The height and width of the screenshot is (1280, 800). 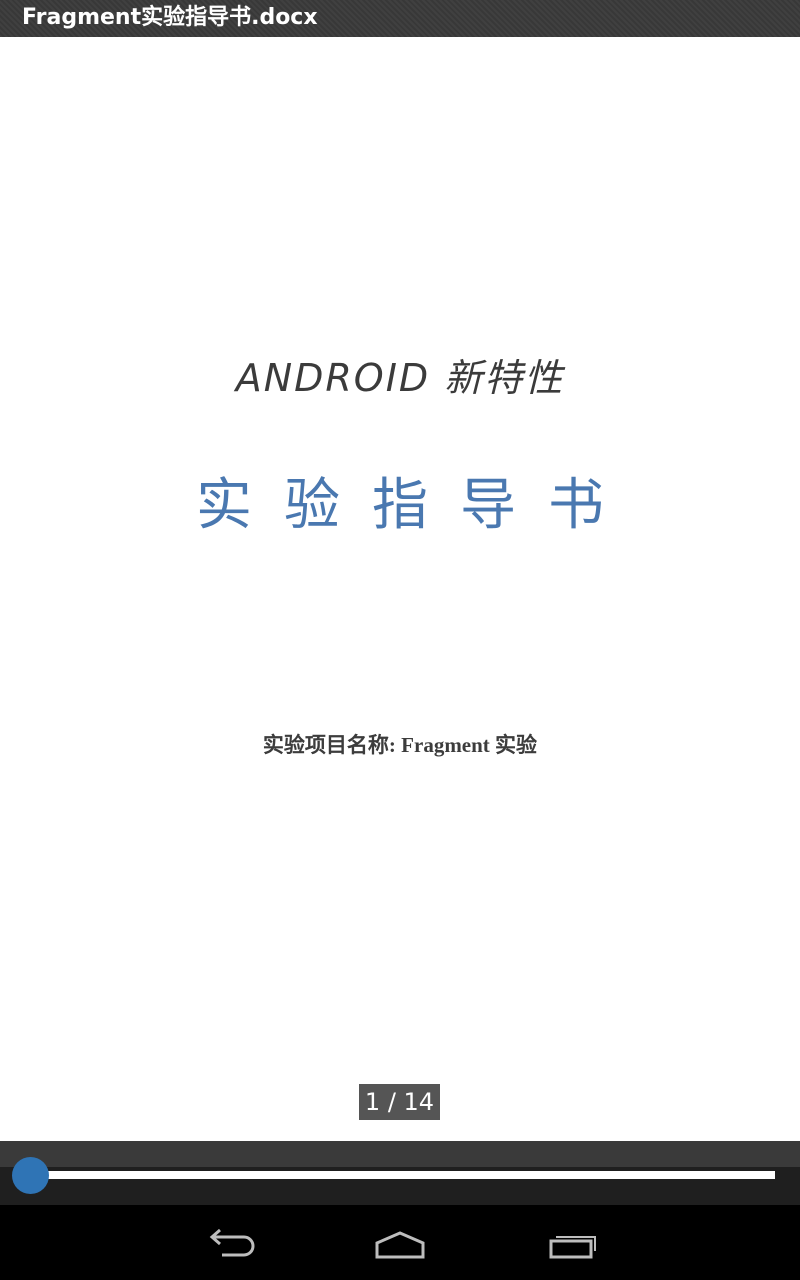 What do you see at coordinates (30, 1175) in the screenshot?
I see `seekbar-thumb` at bounding box center [30, 1175].